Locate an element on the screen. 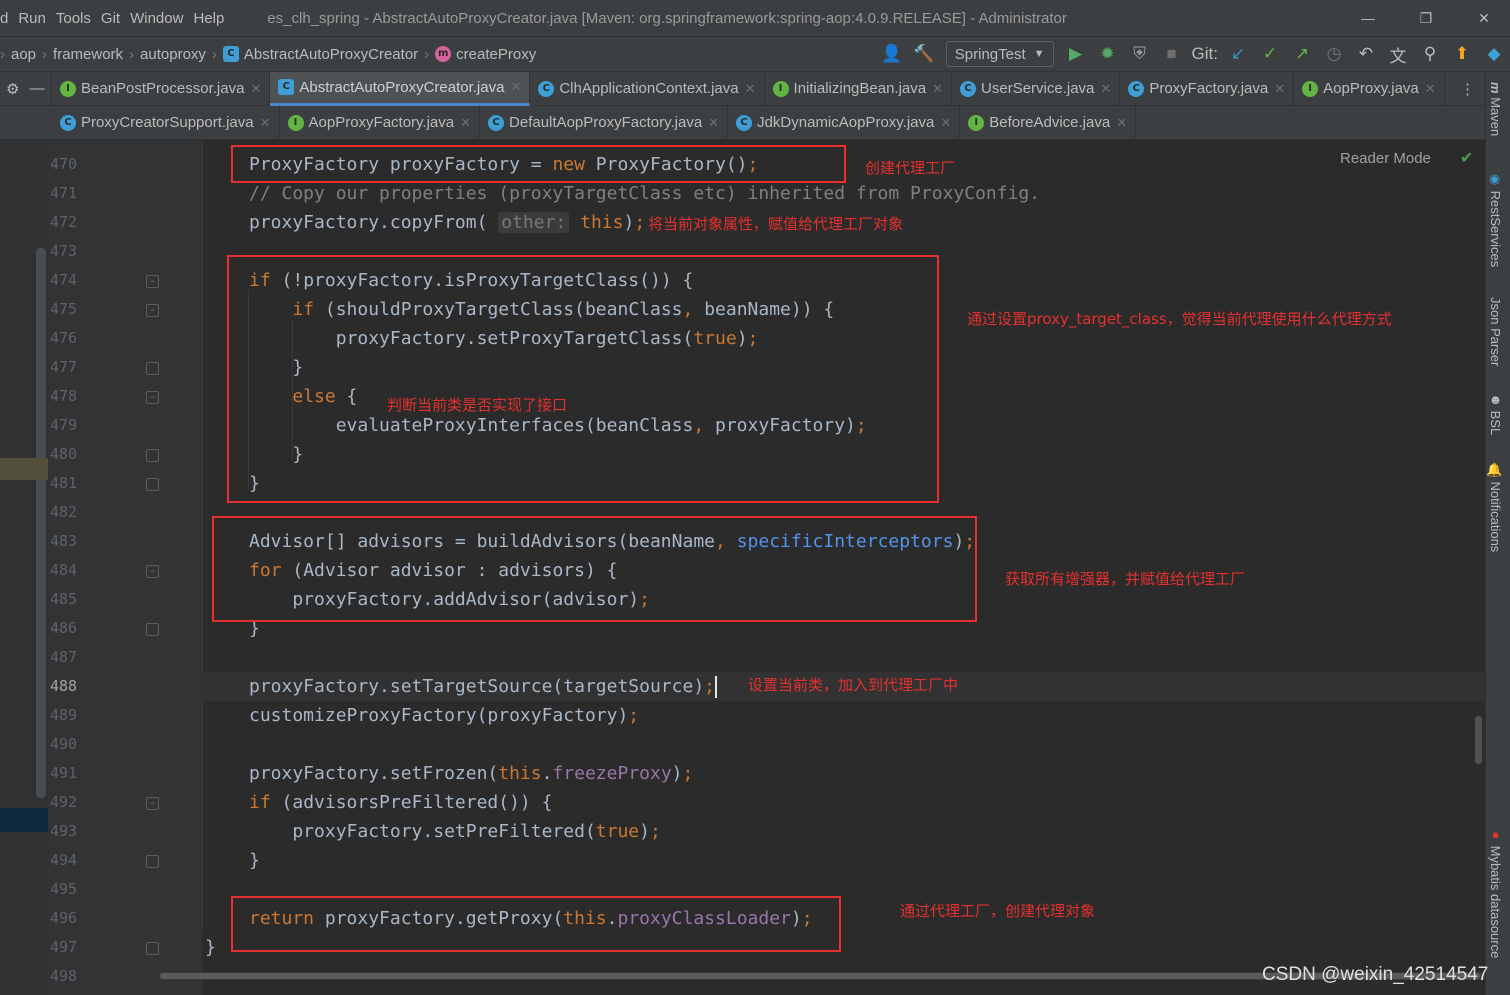 Image resolution: width=1510 pixels, height=995 pixels. breadcrumb-aop: aop is located at coordinates (23, 54).